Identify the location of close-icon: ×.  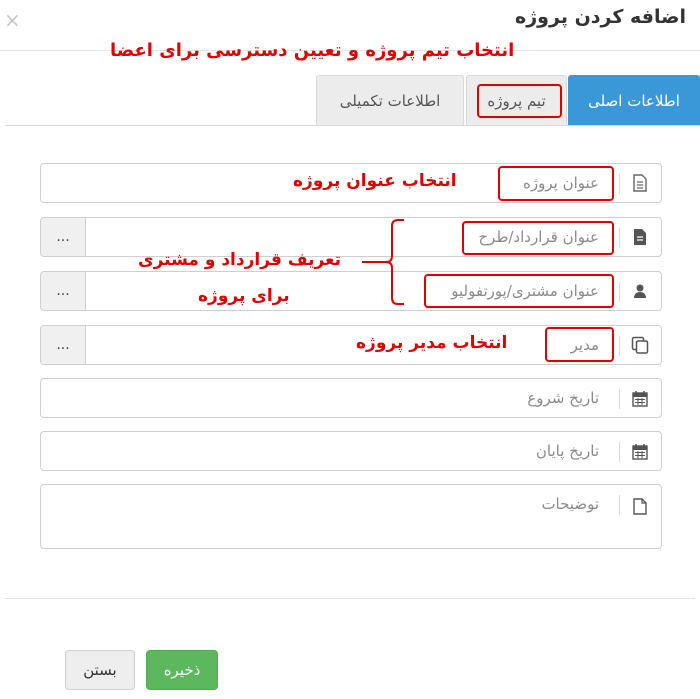
(12, 20).